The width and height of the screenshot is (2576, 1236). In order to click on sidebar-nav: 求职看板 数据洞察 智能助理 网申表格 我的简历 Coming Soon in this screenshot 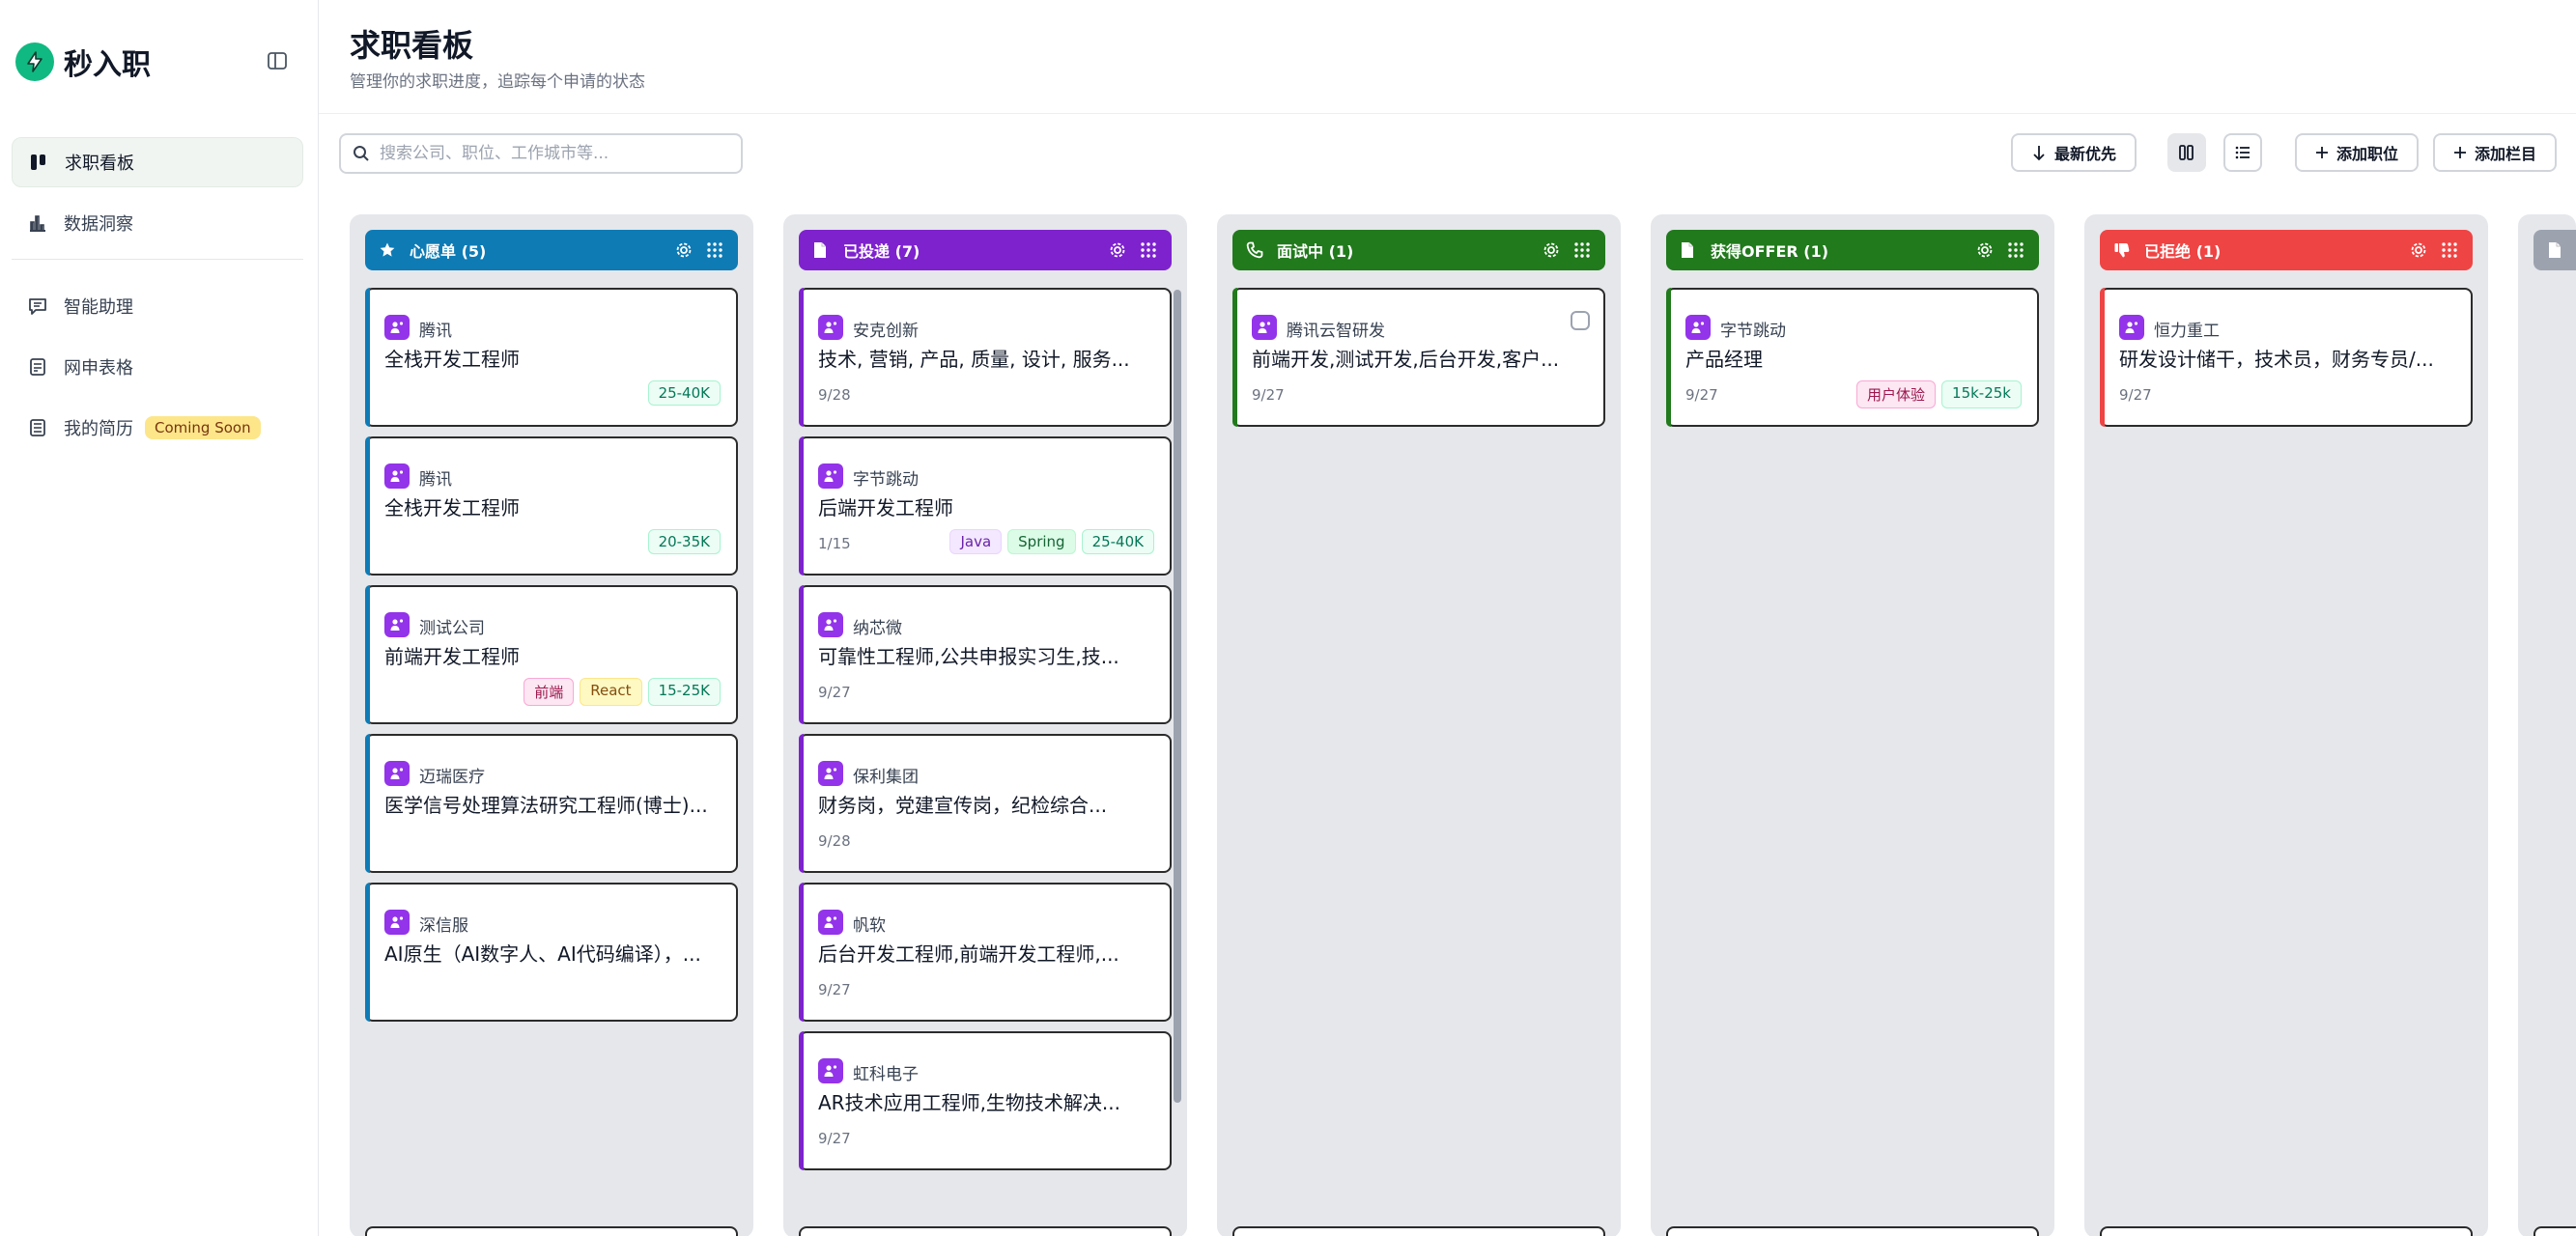, I will do `click(157, 300)`.